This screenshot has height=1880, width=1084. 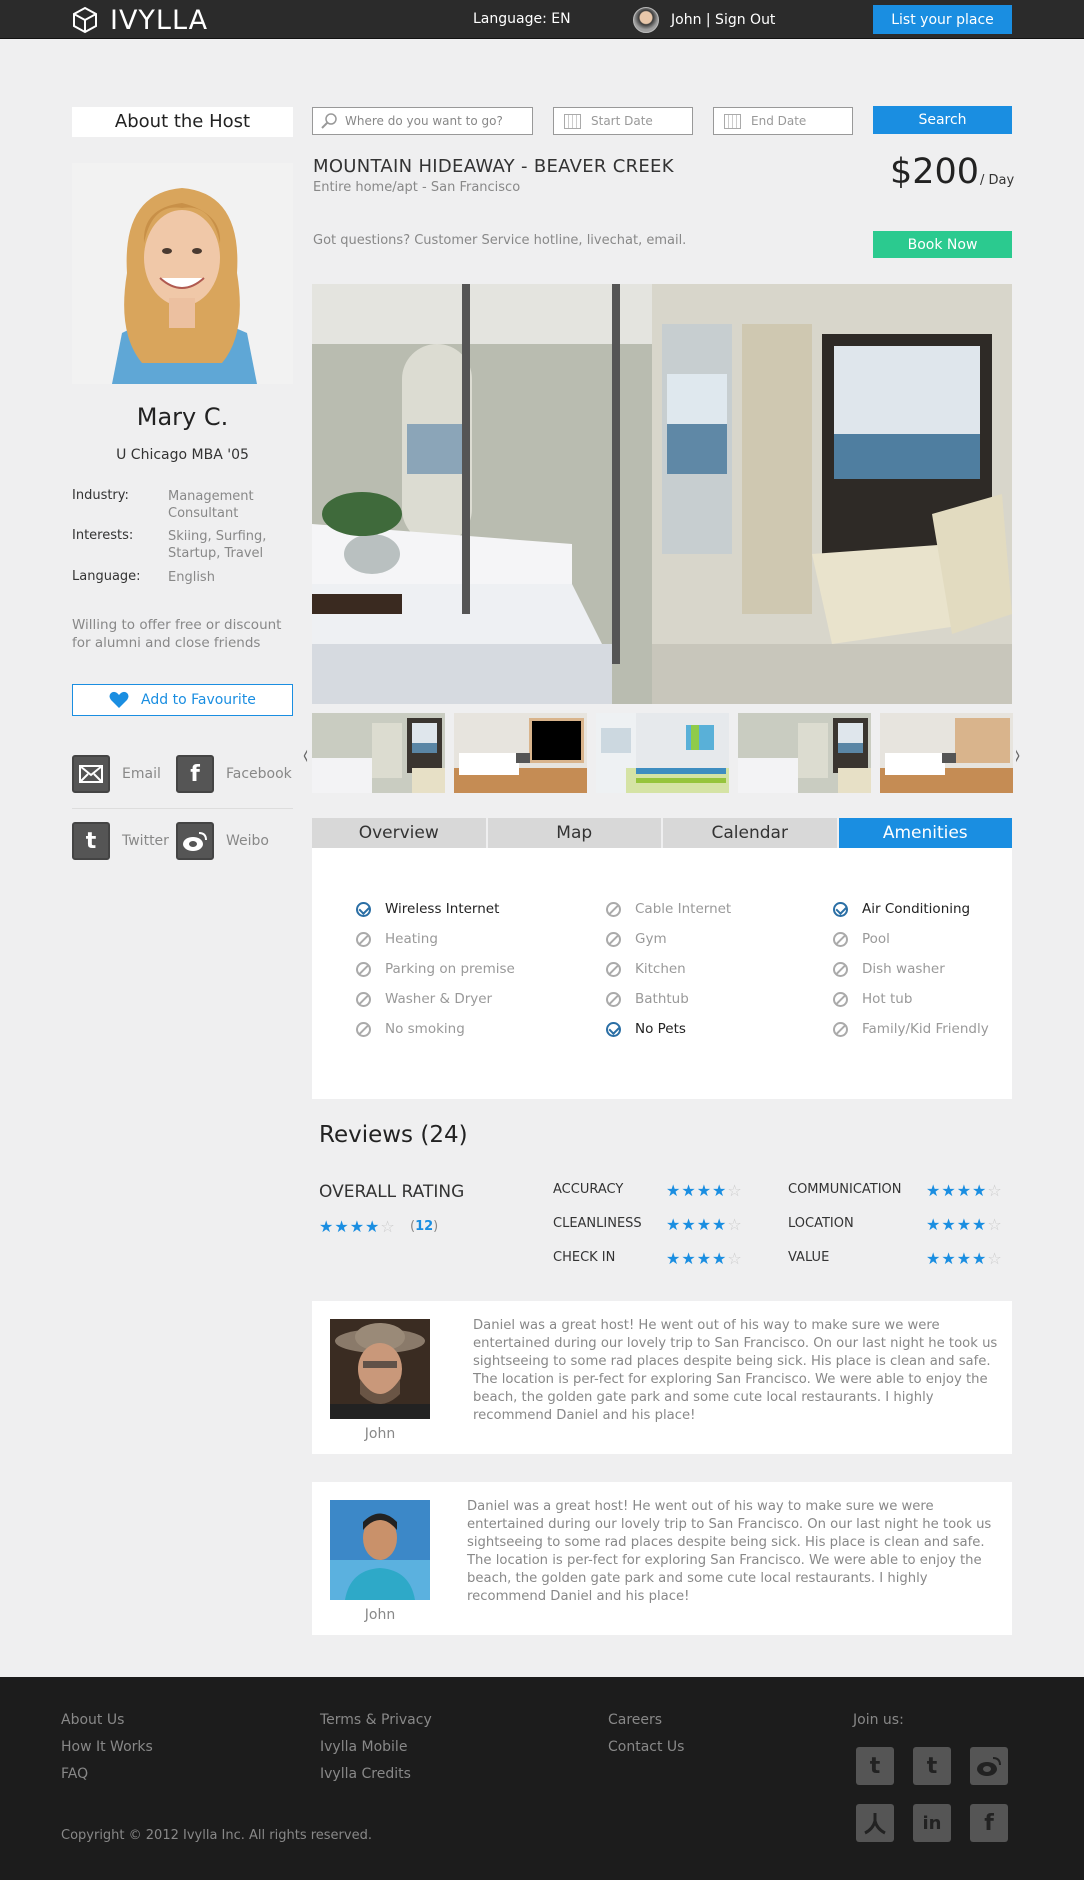 I want to click on rating-category-label: CLEANLINESS, so click(x=597, y=1223).